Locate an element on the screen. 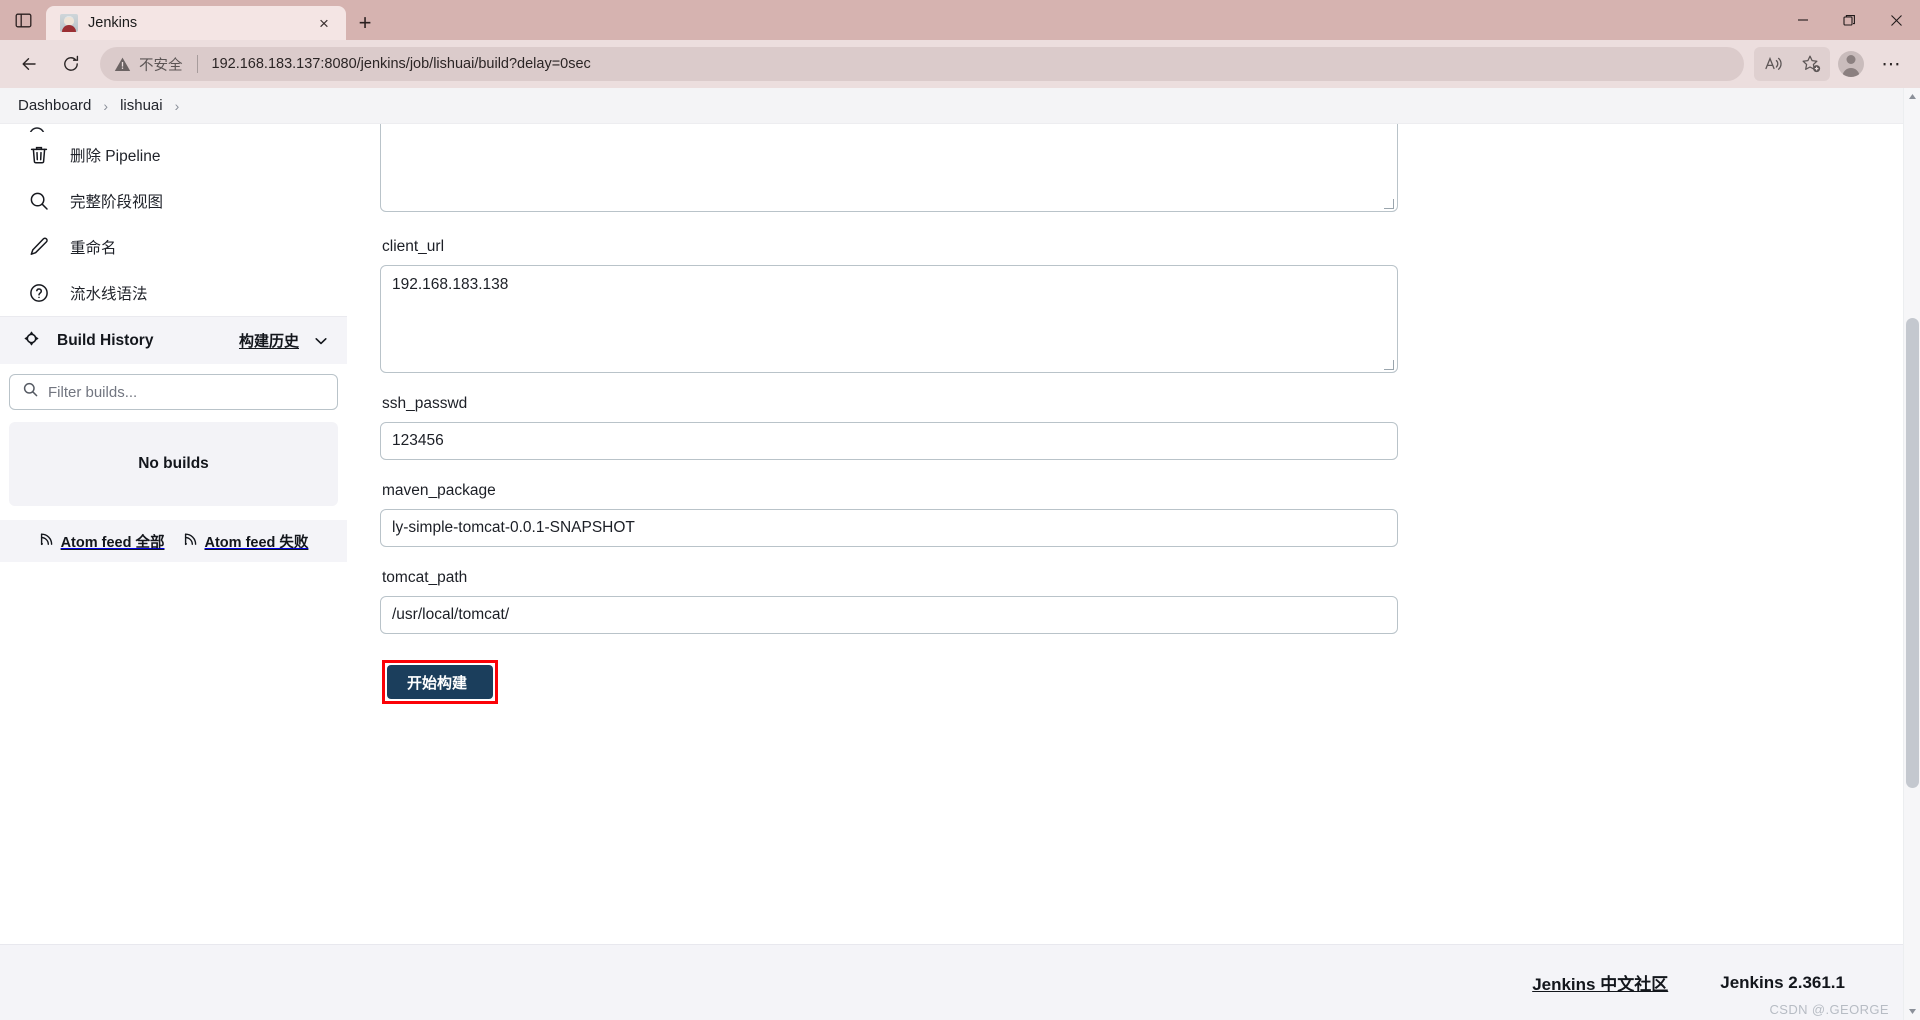 This screenshot has width=1920, height=1020. minimize-icon is located at coordinates (1802, 20).